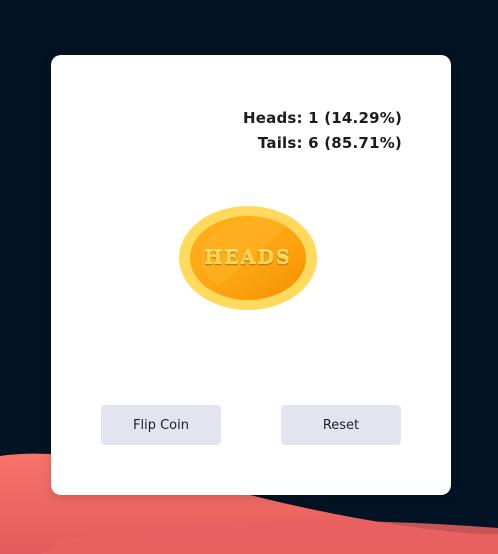 The image size is (498, 554). I want to click on heads-count: Heads: 1 (14.29%), so click(322, 118).